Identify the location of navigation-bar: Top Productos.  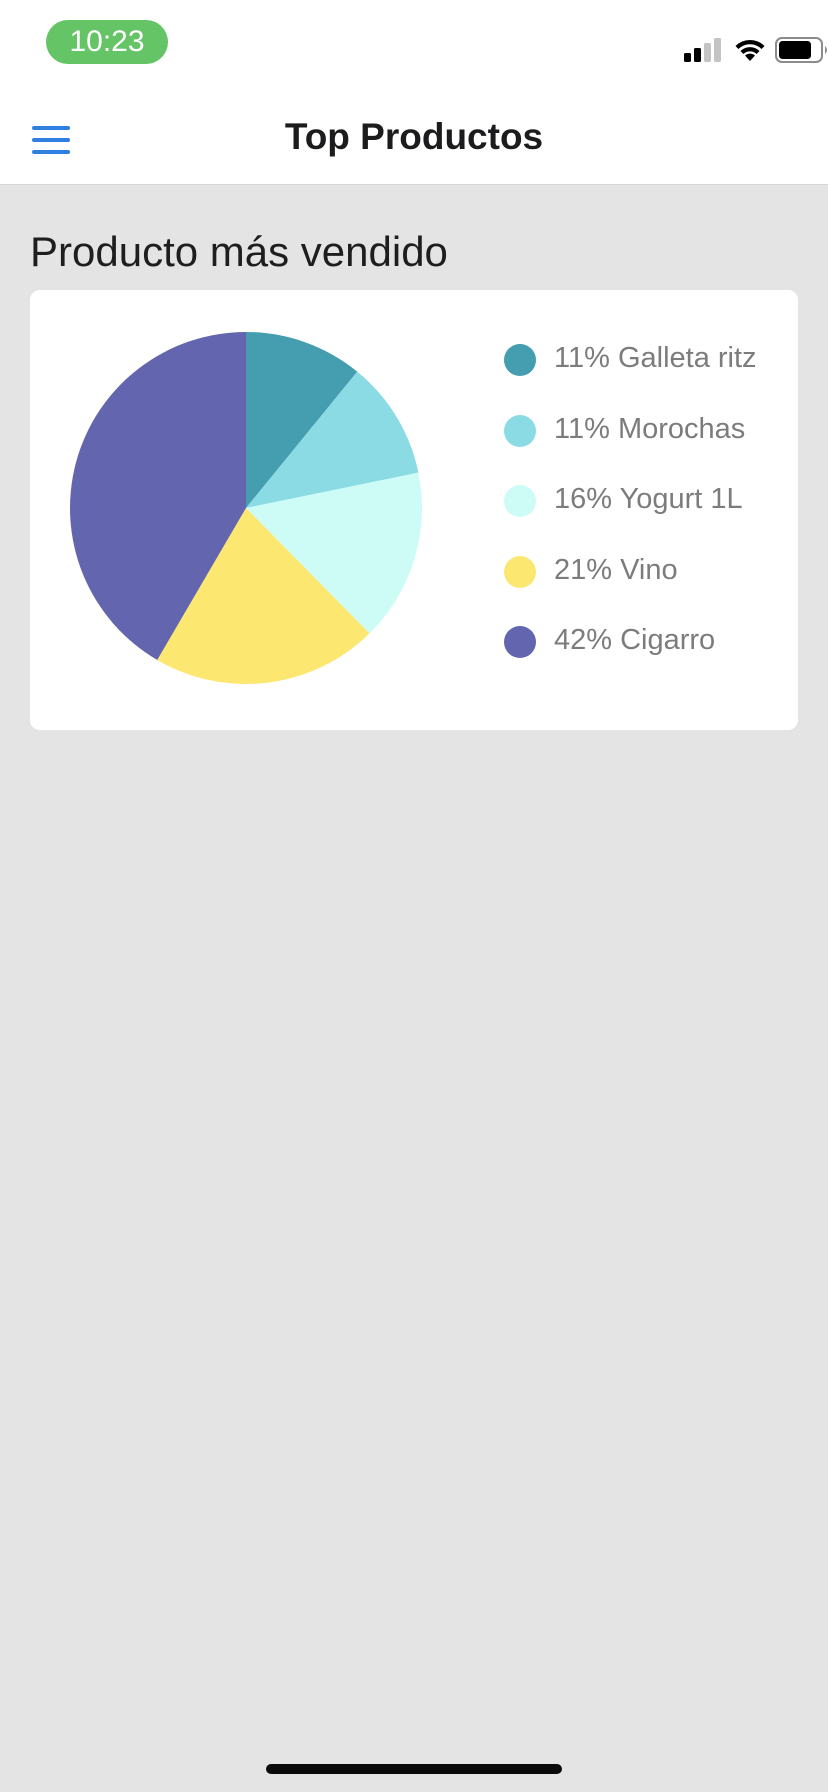
(414, 138).